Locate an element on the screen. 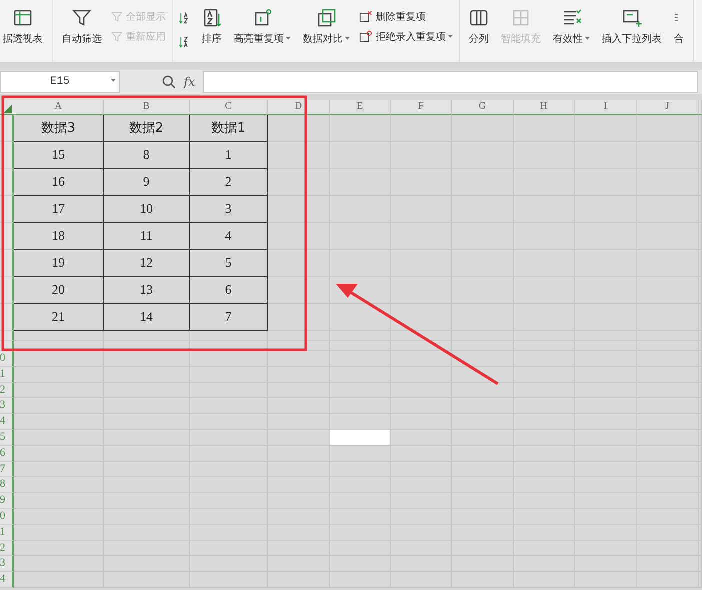  column-header: I is located at coordinates (606, 107).